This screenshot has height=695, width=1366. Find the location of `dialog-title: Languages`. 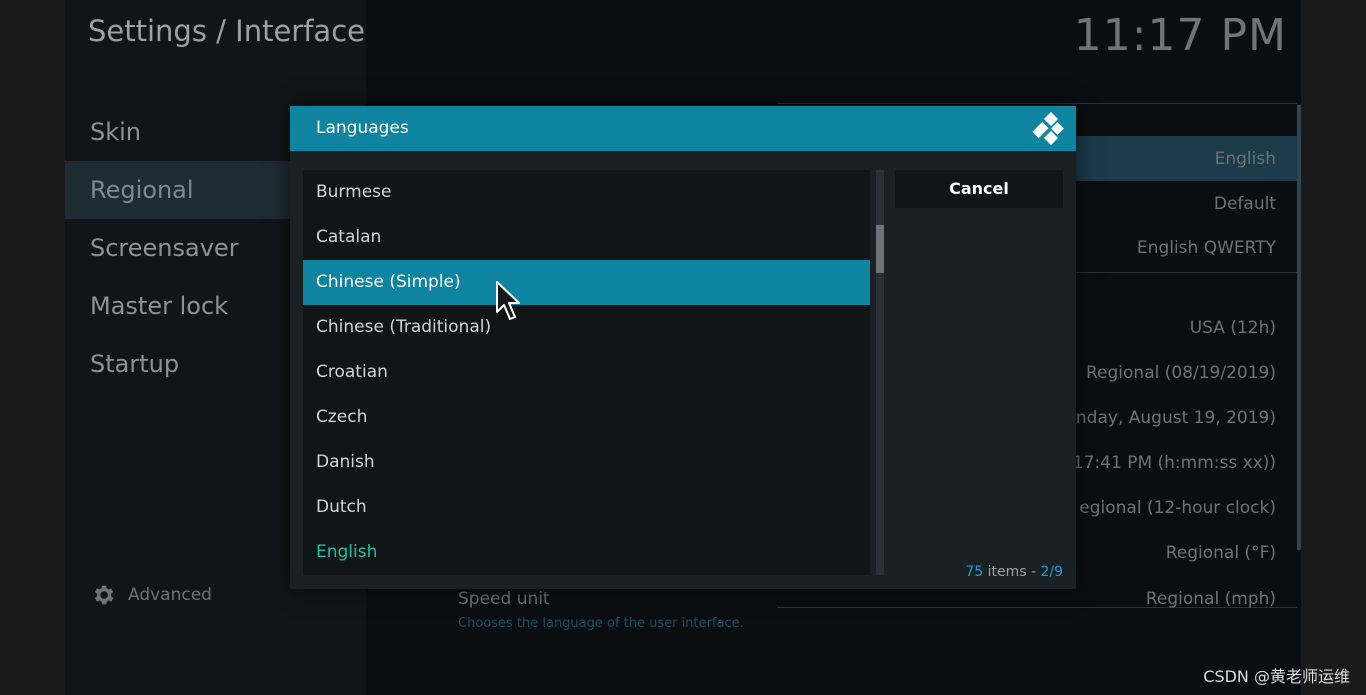

dialog-title: Languages is located at coordinates (362, 128).